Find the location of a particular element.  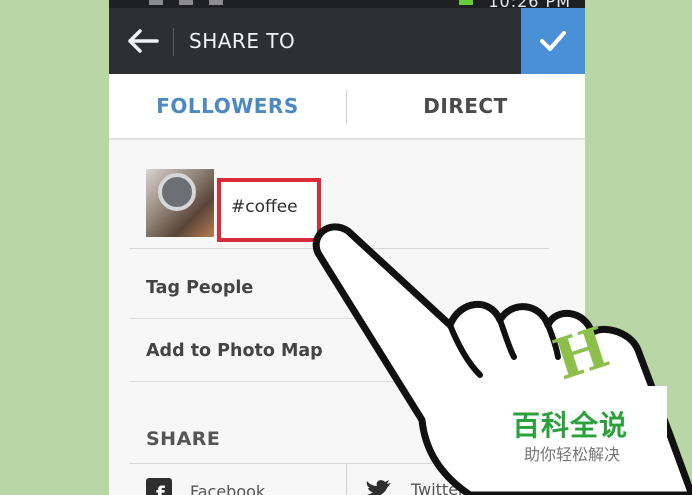

checkmark-icon is located at coordinates (553, 41).